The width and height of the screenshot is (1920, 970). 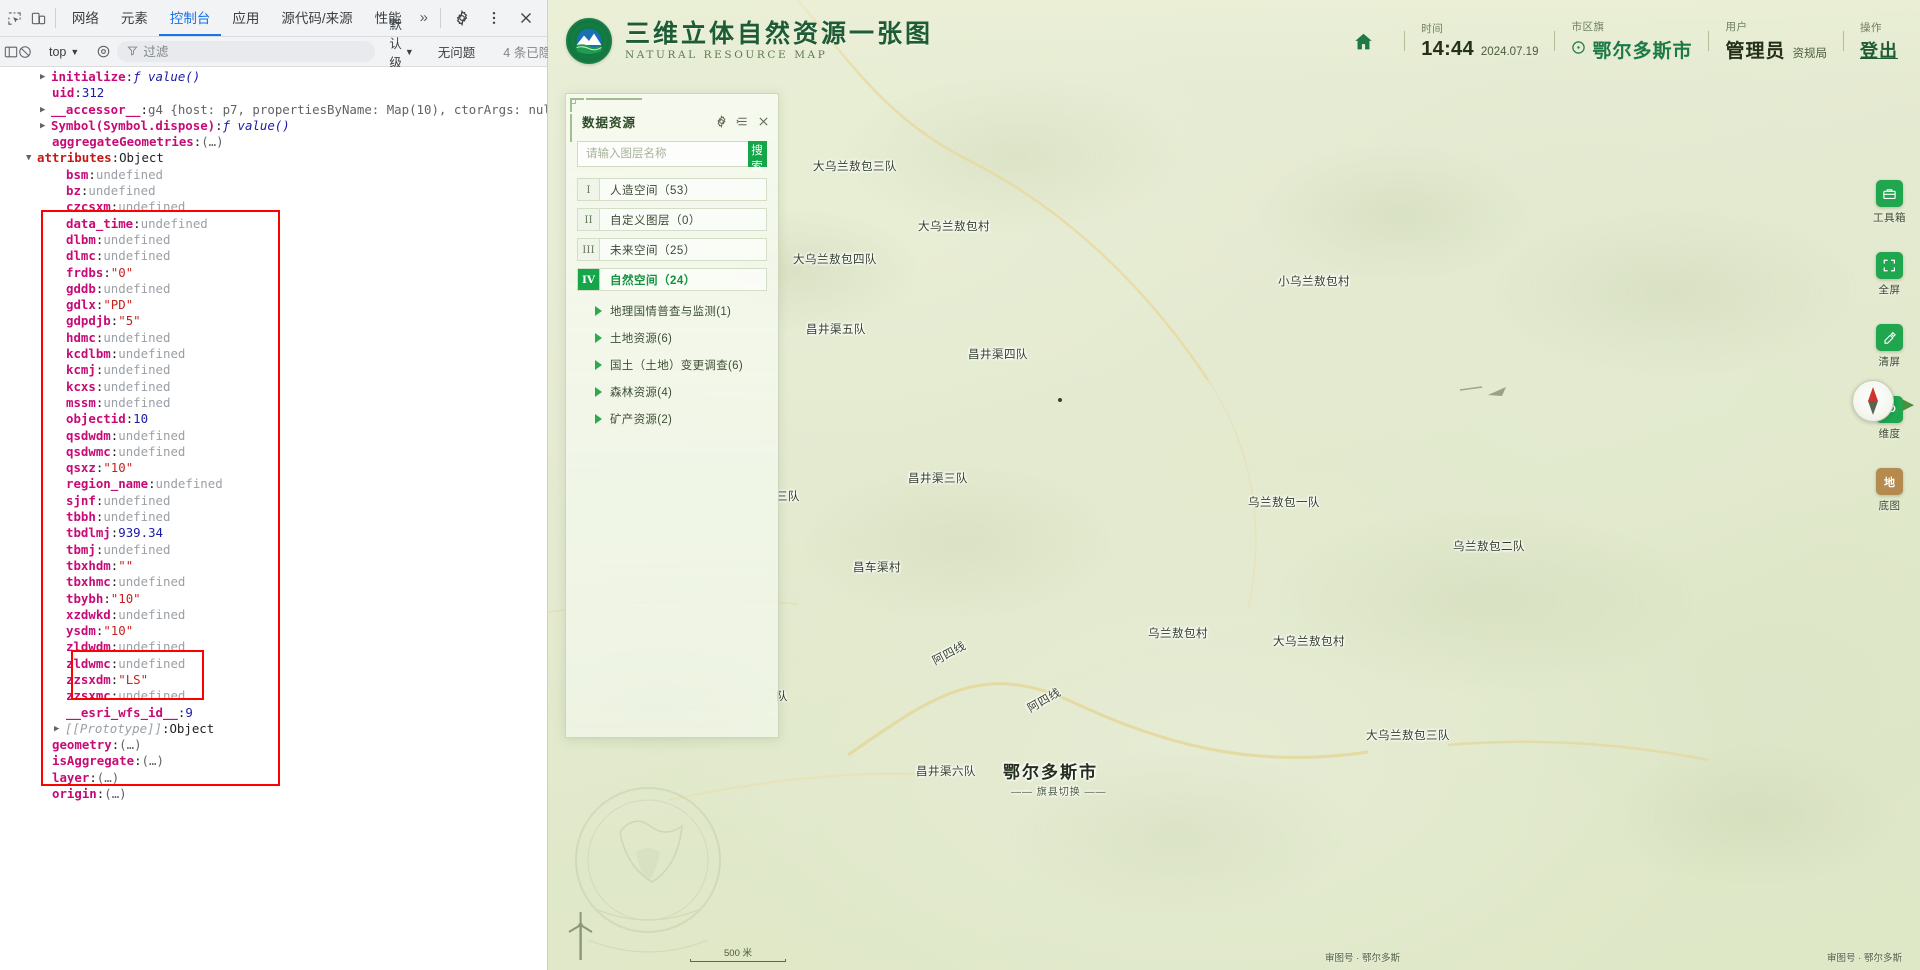 I want to click on console-property-row: layer: (…), so click(x=273, y=778).